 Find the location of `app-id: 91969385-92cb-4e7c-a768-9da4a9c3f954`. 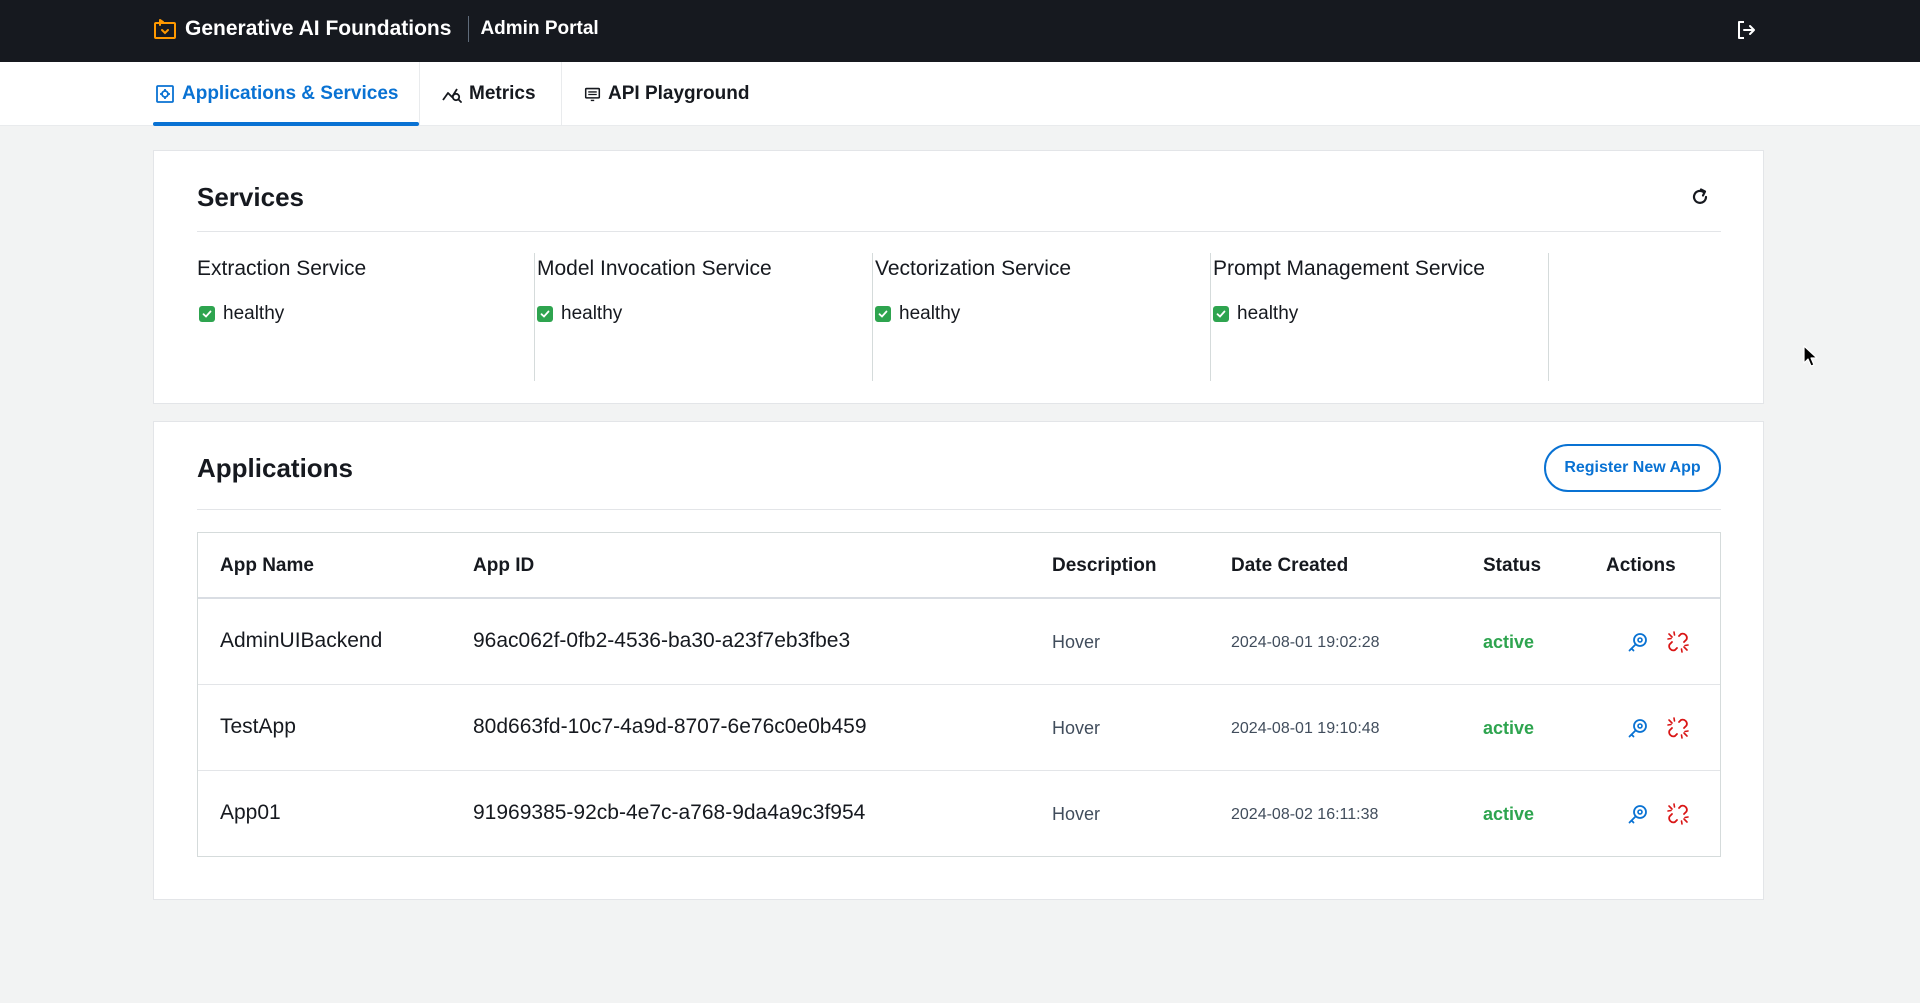

app-id: 91969385-92cb-4e7c-a768-9da4a9c3f954 is located at coordinates (669, 812).